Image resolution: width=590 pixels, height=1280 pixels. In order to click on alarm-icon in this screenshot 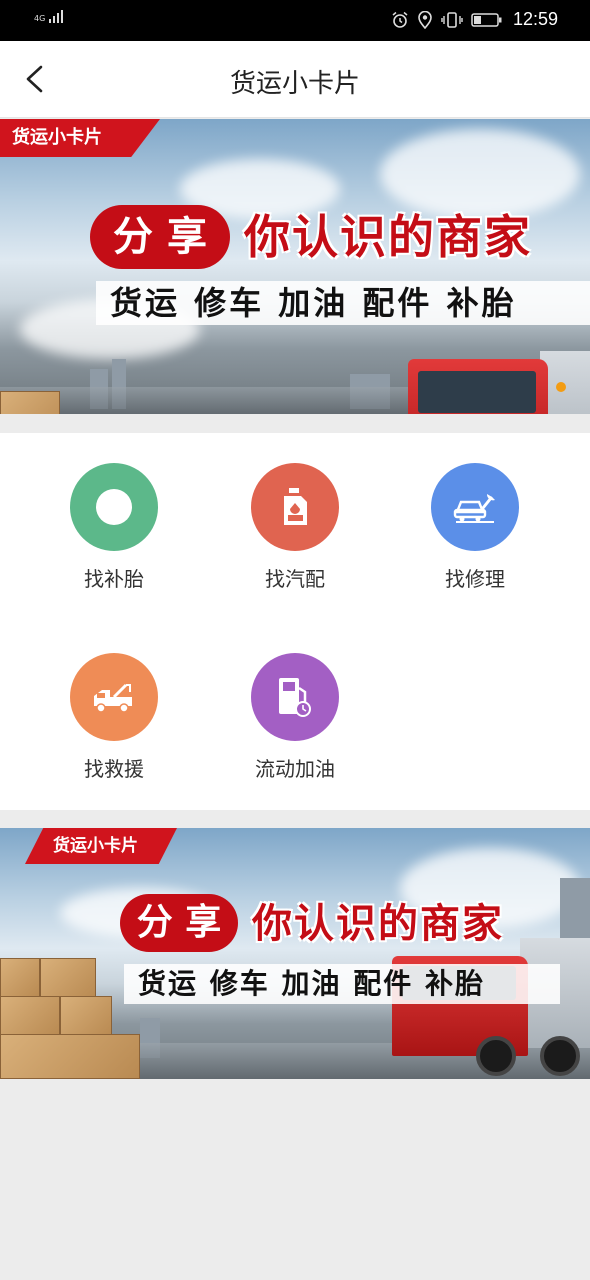, I will do `click(400, 19)`.